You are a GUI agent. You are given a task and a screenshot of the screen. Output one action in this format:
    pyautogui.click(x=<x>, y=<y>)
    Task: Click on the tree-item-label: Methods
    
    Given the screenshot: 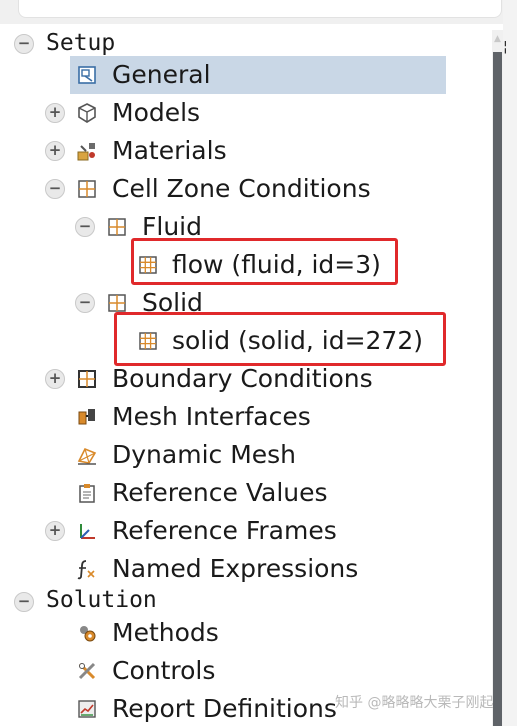 What is the action you would take?
    pyautogui.click(x=165, y=632)
    